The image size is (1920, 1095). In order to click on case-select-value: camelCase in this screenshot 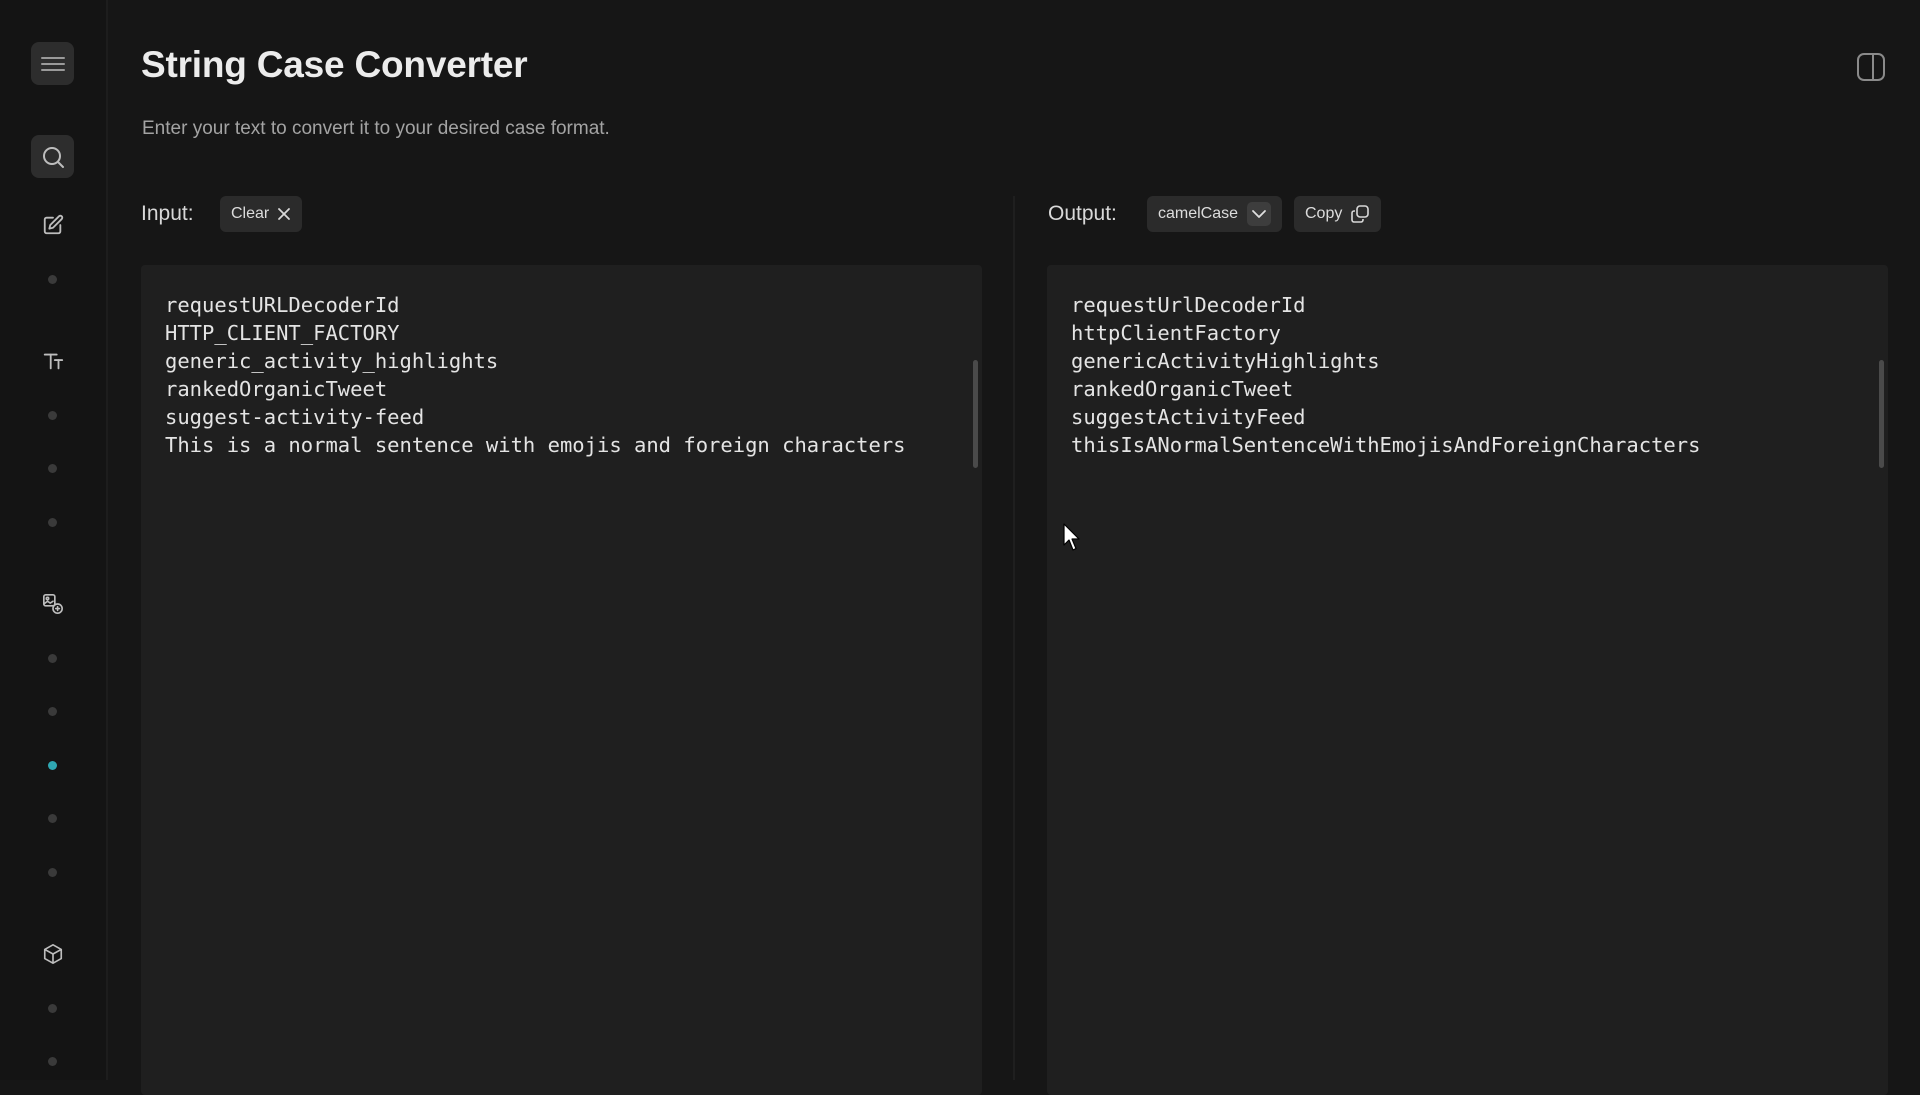, I will do `click(1198, 213)`.